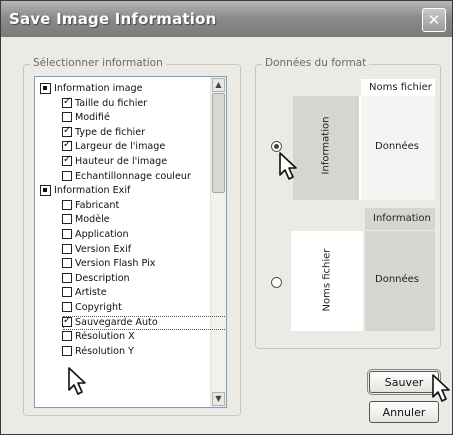 The height and width of the screenshot is (435, 453). I want to click on item-label: Résolution Y, so click(105, 351).